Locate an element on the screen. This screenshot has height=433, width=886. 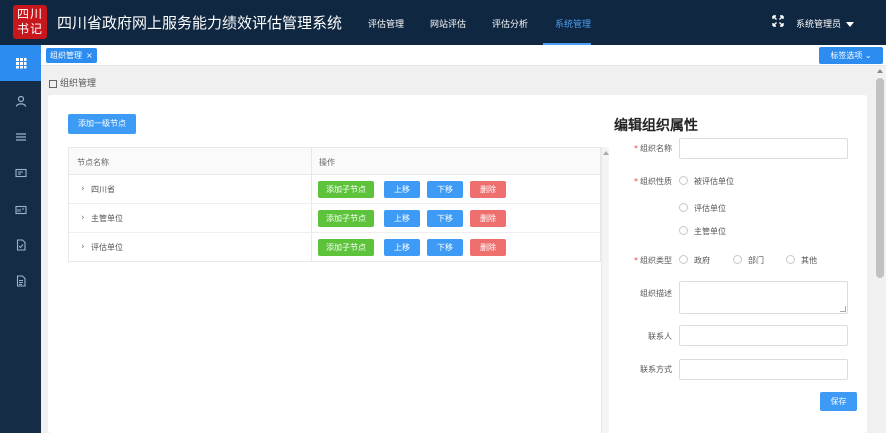
list-icon is located at coordinates (20, 137).